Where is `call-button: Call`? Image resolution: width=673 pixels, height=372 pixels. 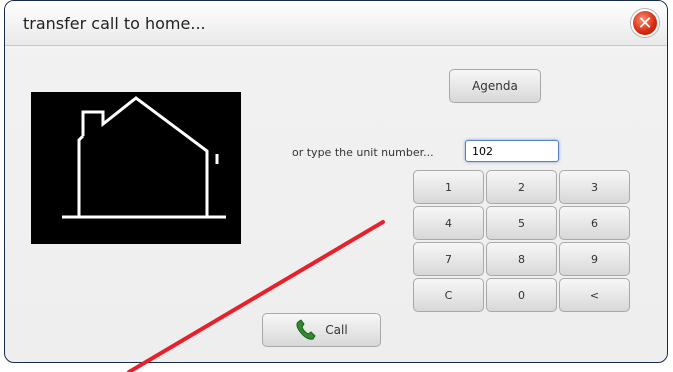
call-button: Call is located at coordinates (321, 330).